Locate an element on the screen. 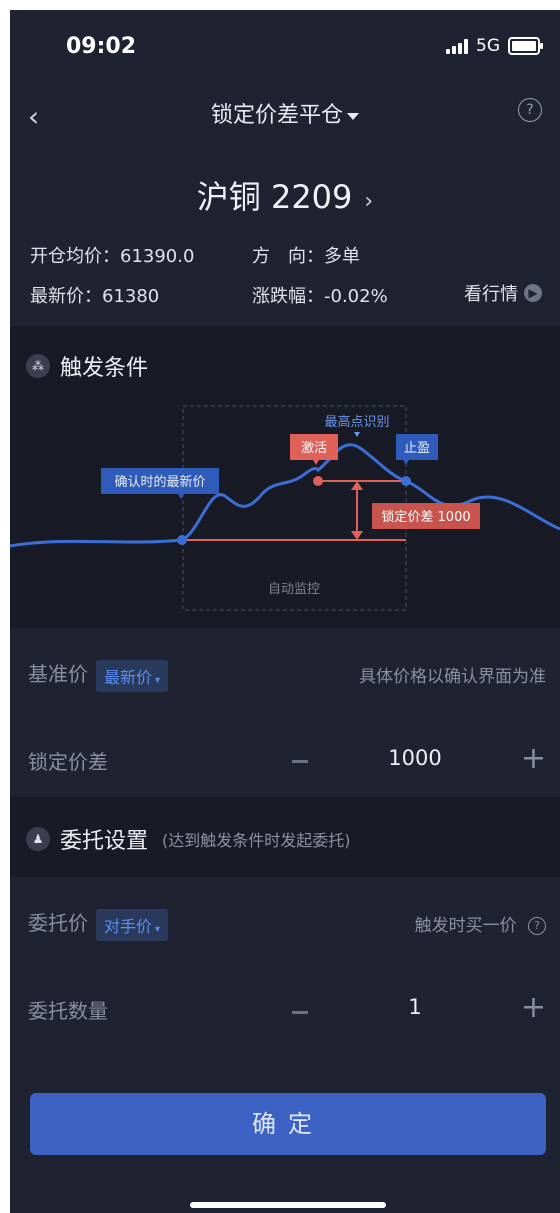 The height and width of the screenshot is (1213, 560). network-type: 5G is located at coordinates (488, 46).